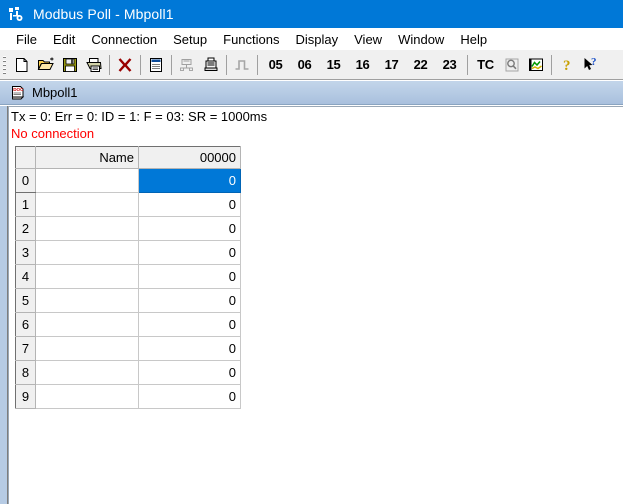  I want to click on open-icon, so click(45, 63).